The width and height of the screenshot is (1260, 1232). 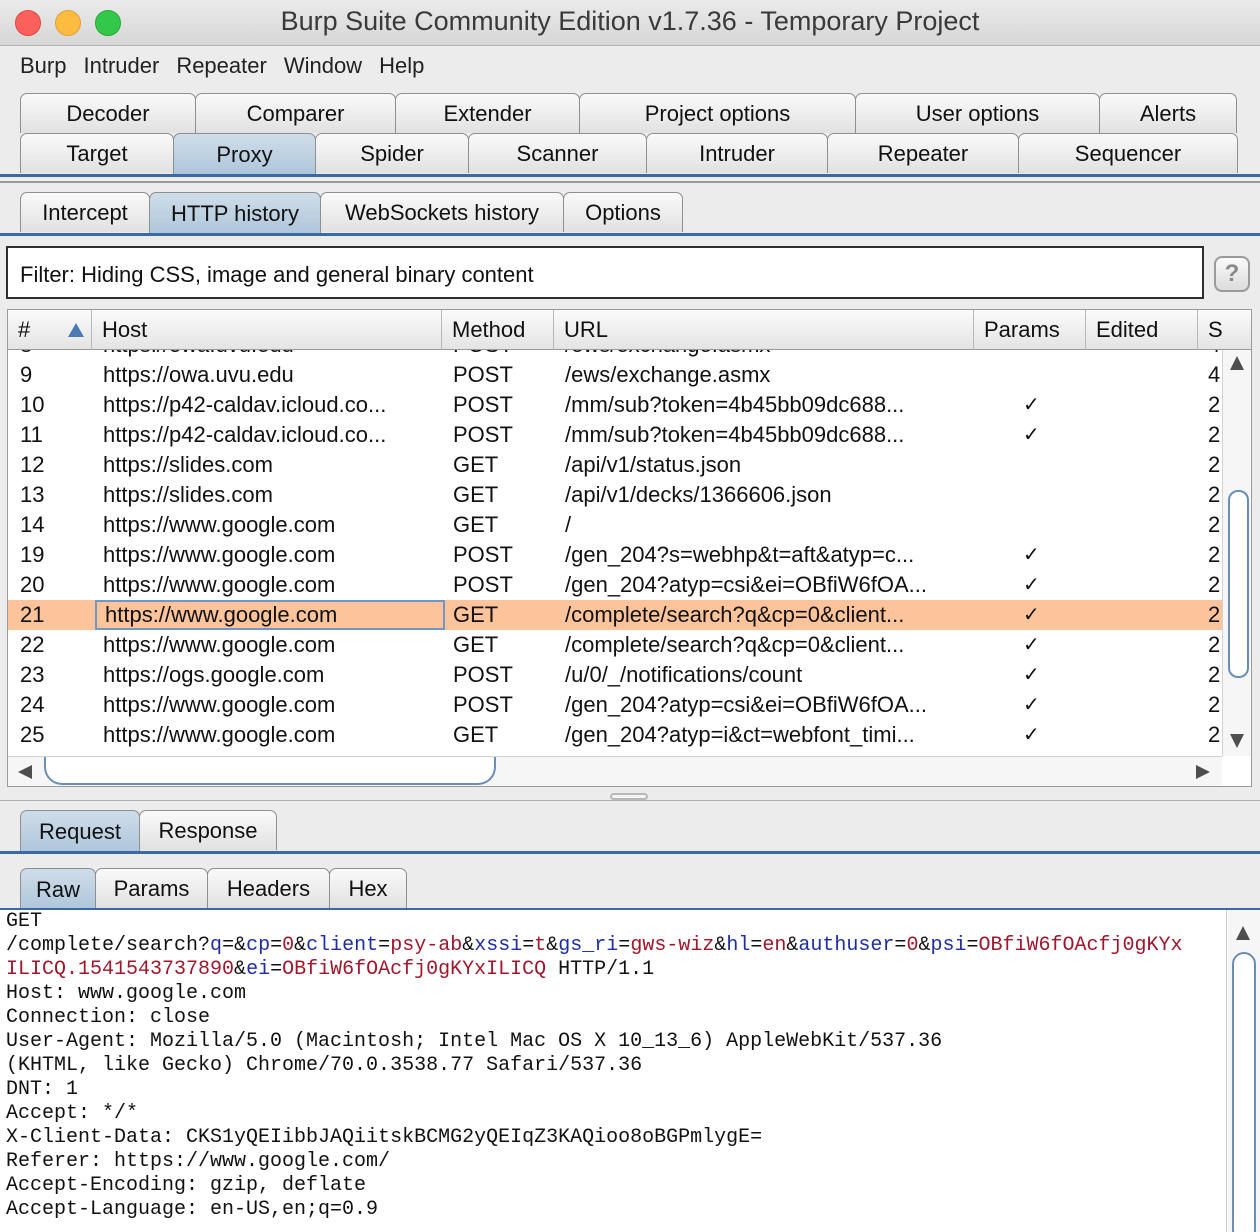 I want to click on split-pane-handle, so click(x=629, y=796).